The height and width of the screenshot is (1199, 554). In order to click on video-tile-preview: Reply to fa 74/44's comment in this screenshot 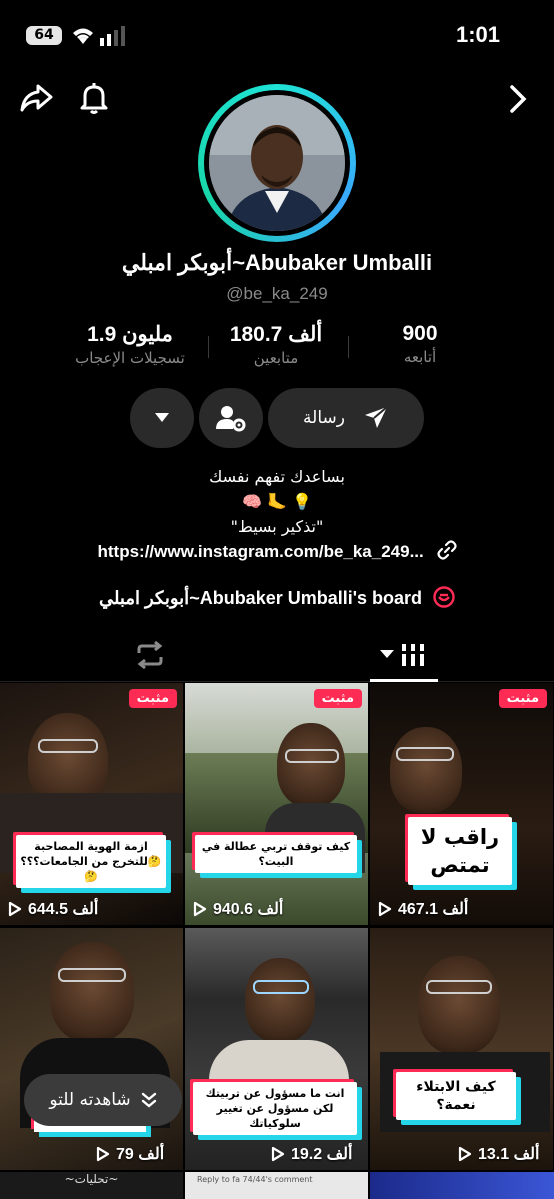, I will do `click(276, 1185)`.